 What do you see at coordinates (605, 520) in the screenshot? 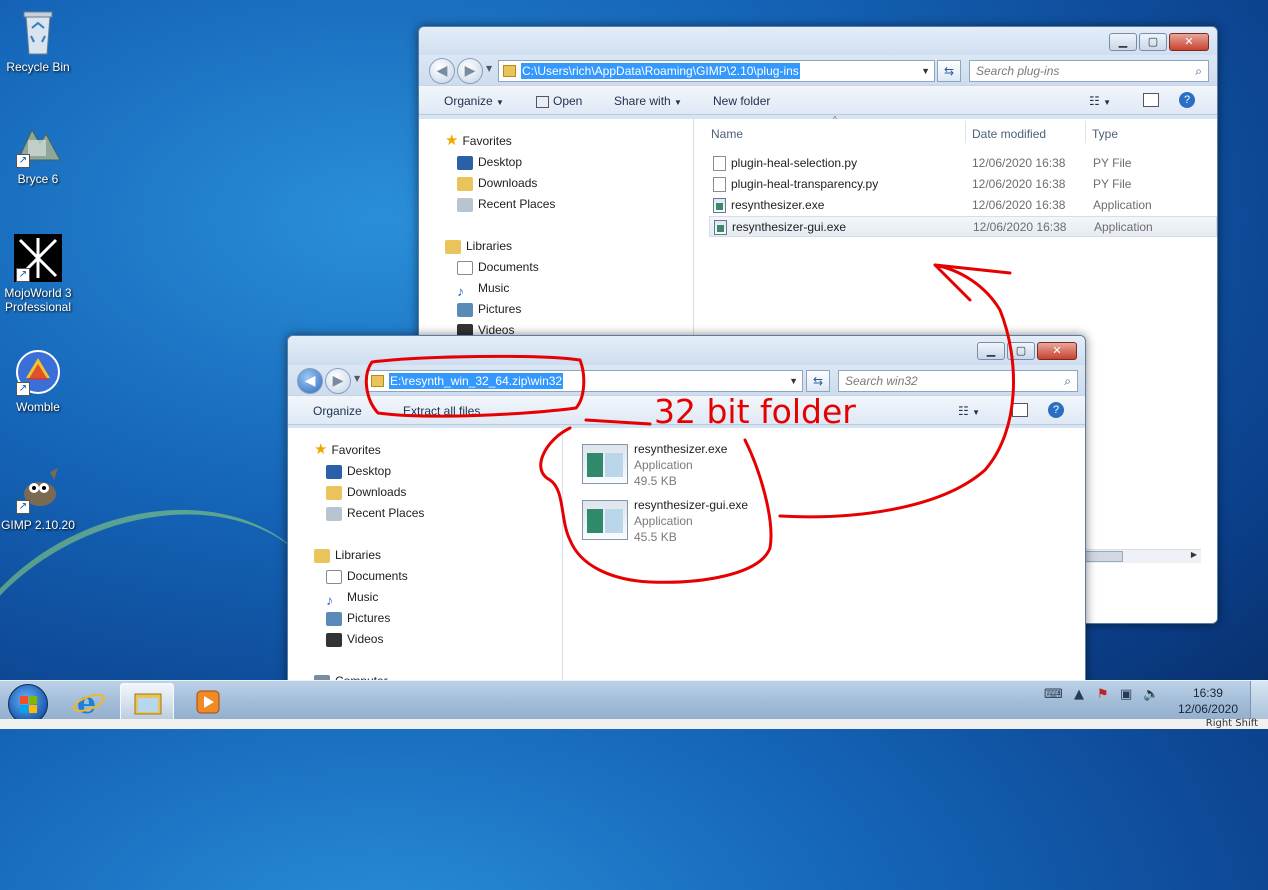
I see `application-icon` at bounding box center [605, 520].